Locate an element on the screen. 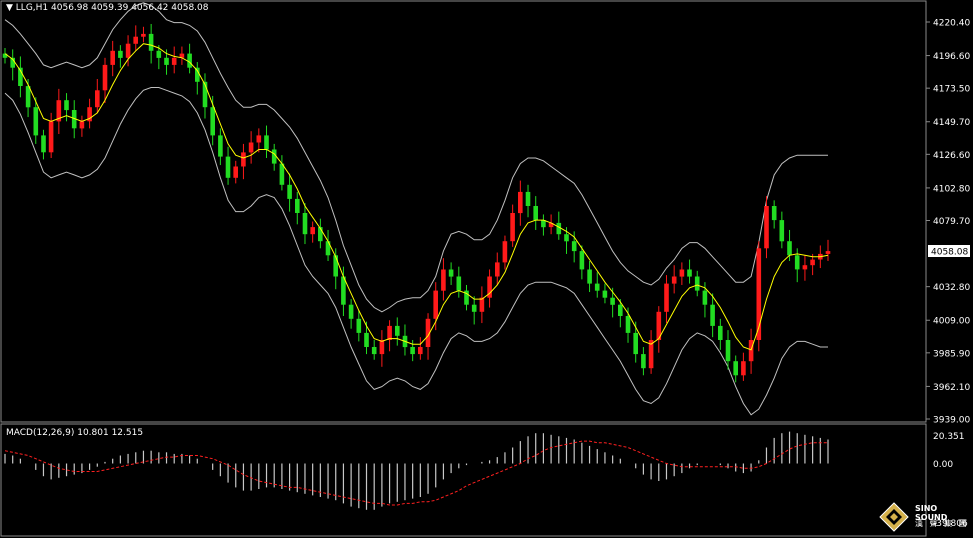 The image size is (973, 538). macd-scale-label: 0.00 is located at coordinates (943, 465).